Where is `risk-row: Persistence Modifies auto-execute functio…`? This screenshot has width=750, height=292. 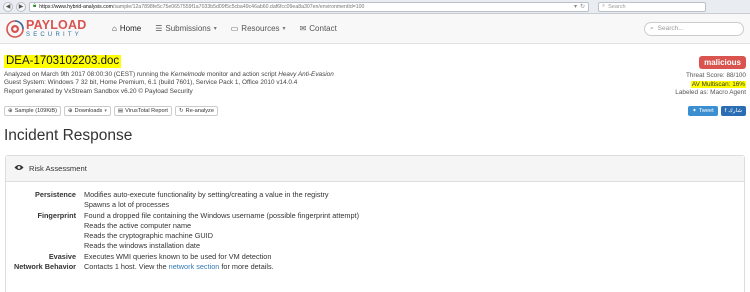
risk-row: Persistence Modifies auto-execute functio… is located at coordinates (375, 195).